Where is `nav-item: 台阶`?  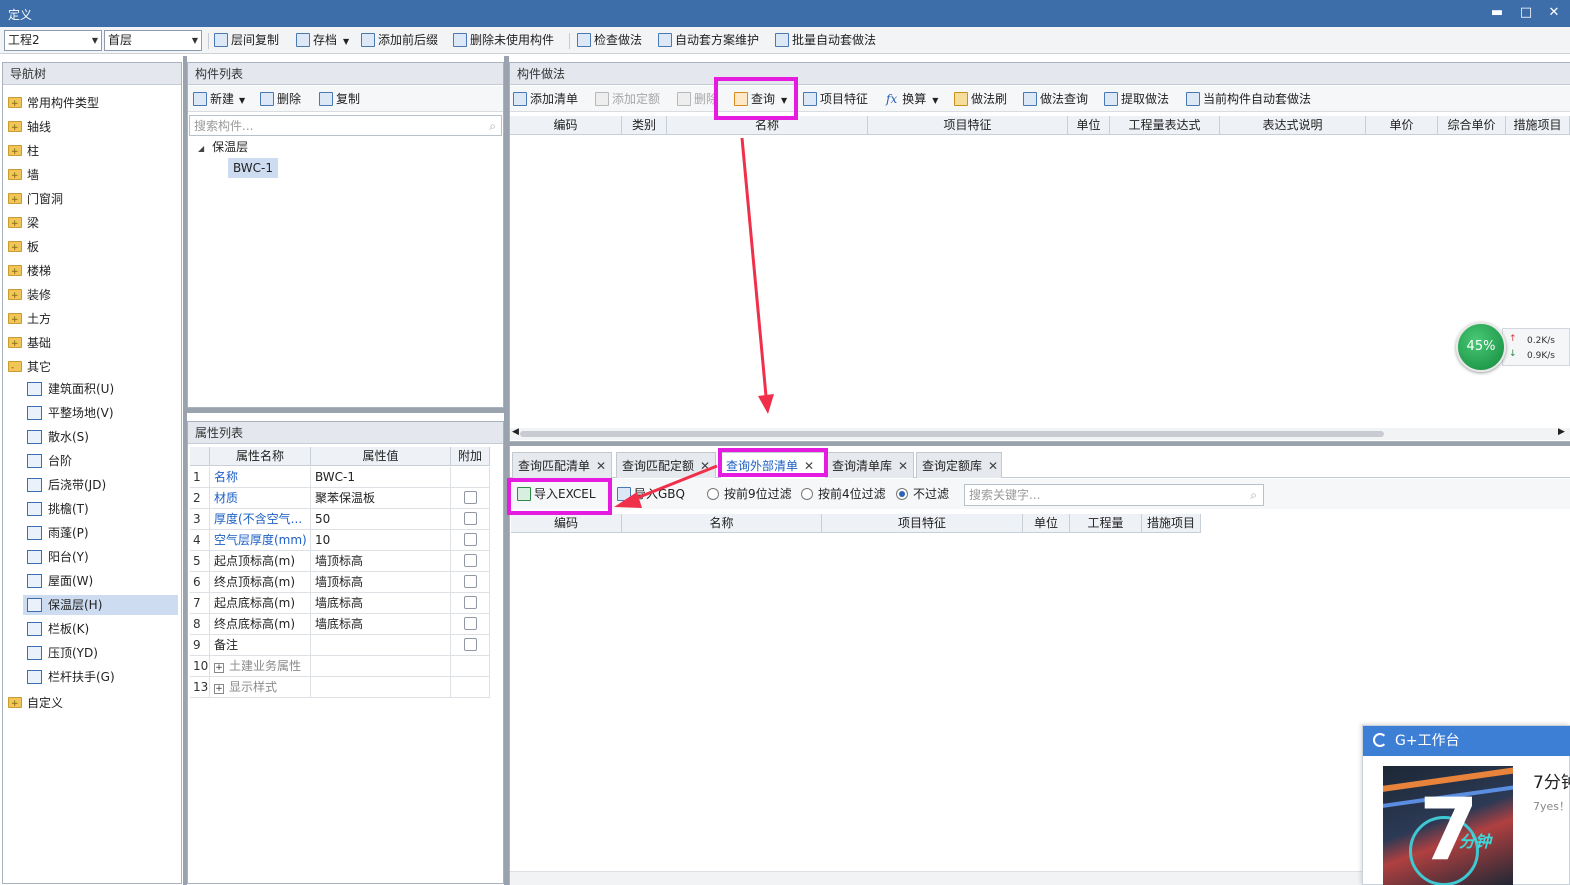
nav-item: 台阶 is located at coordinates (100, 461).